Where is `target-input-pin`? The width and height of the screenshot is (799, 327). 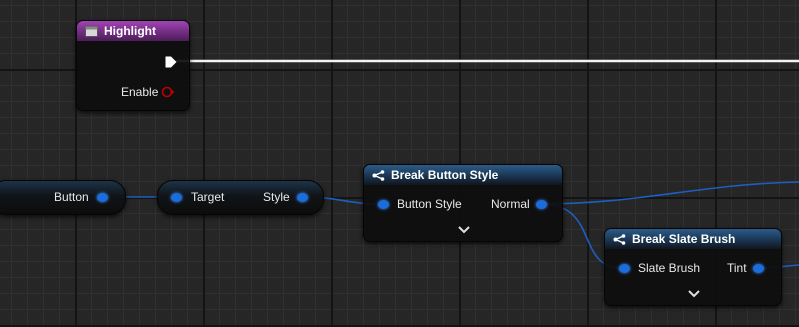
target-input-pin is located at coordinates (176, 197).